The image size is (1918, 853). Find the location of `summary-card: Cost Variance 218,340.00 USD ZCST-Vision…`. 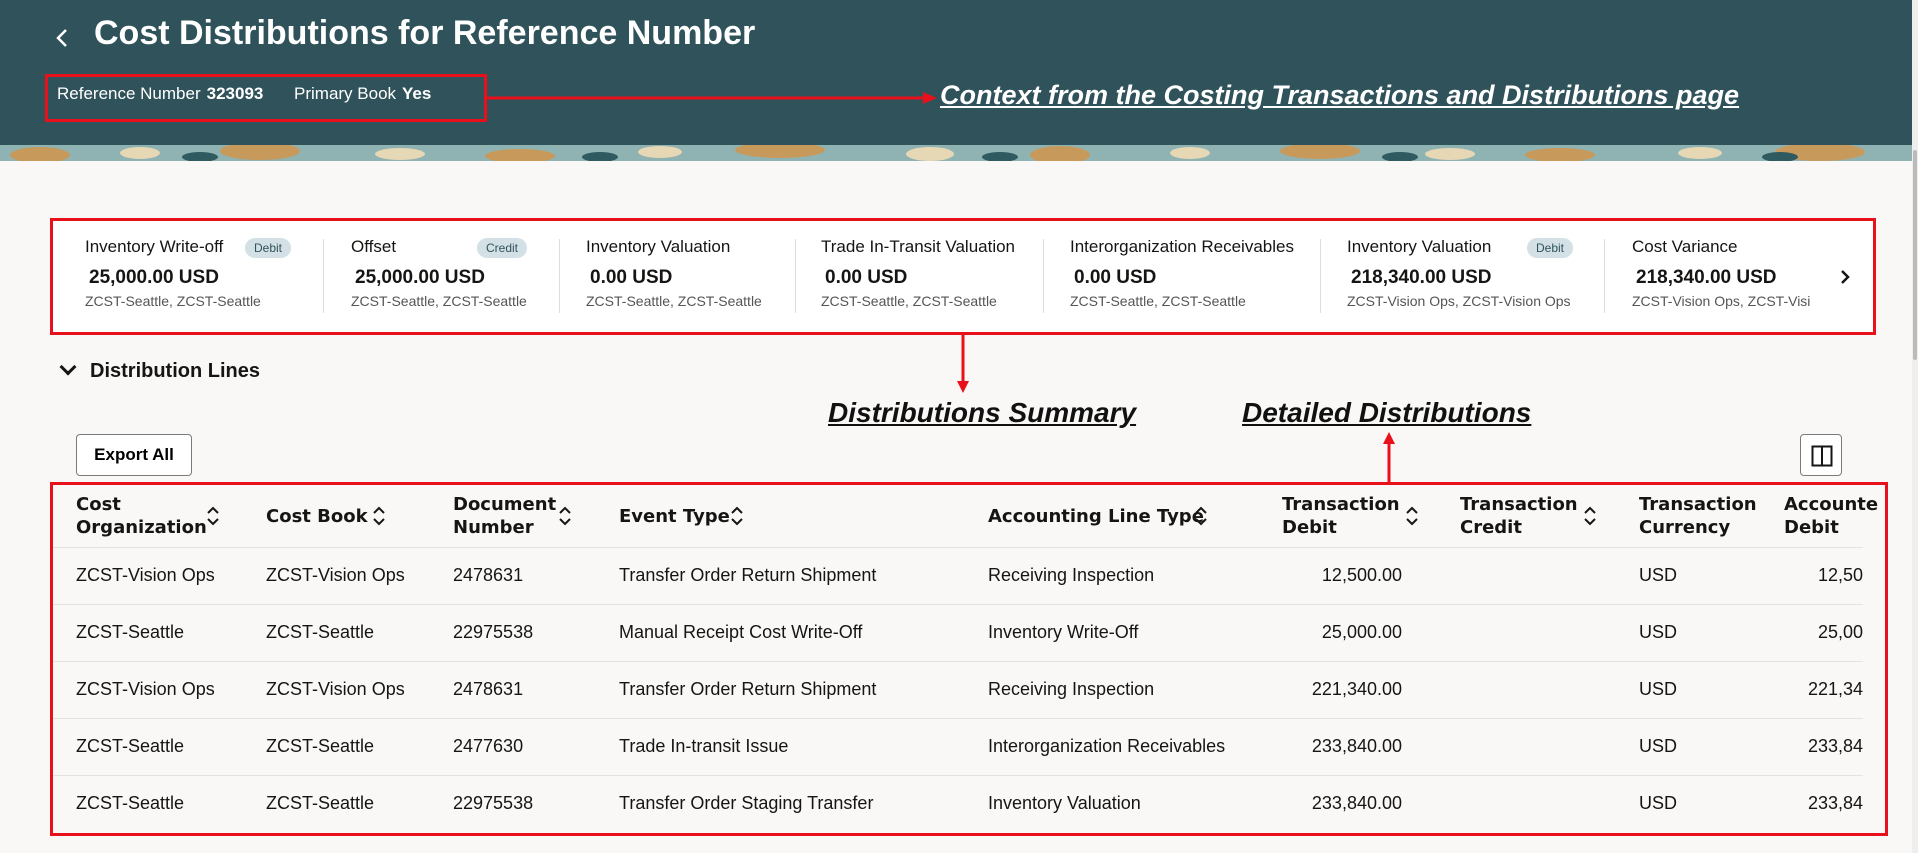

summary-card: Cost Variance 218,340.00 USD ZCST-Vision… is located at coordinates (1732, 276).